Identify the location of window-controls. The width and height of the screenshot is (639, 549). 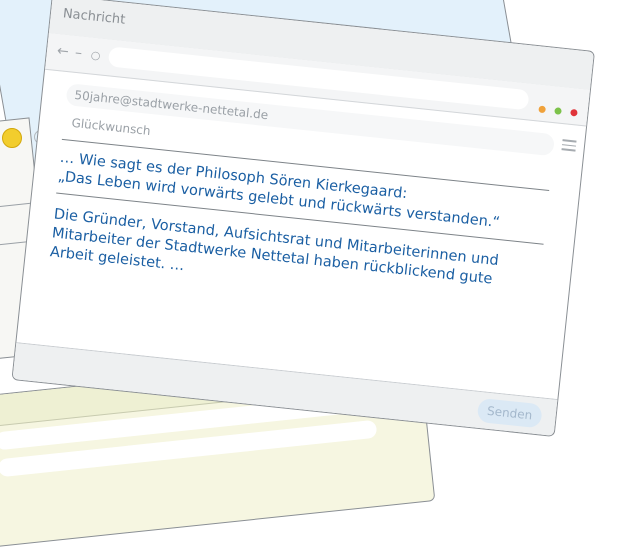
(556, 108).